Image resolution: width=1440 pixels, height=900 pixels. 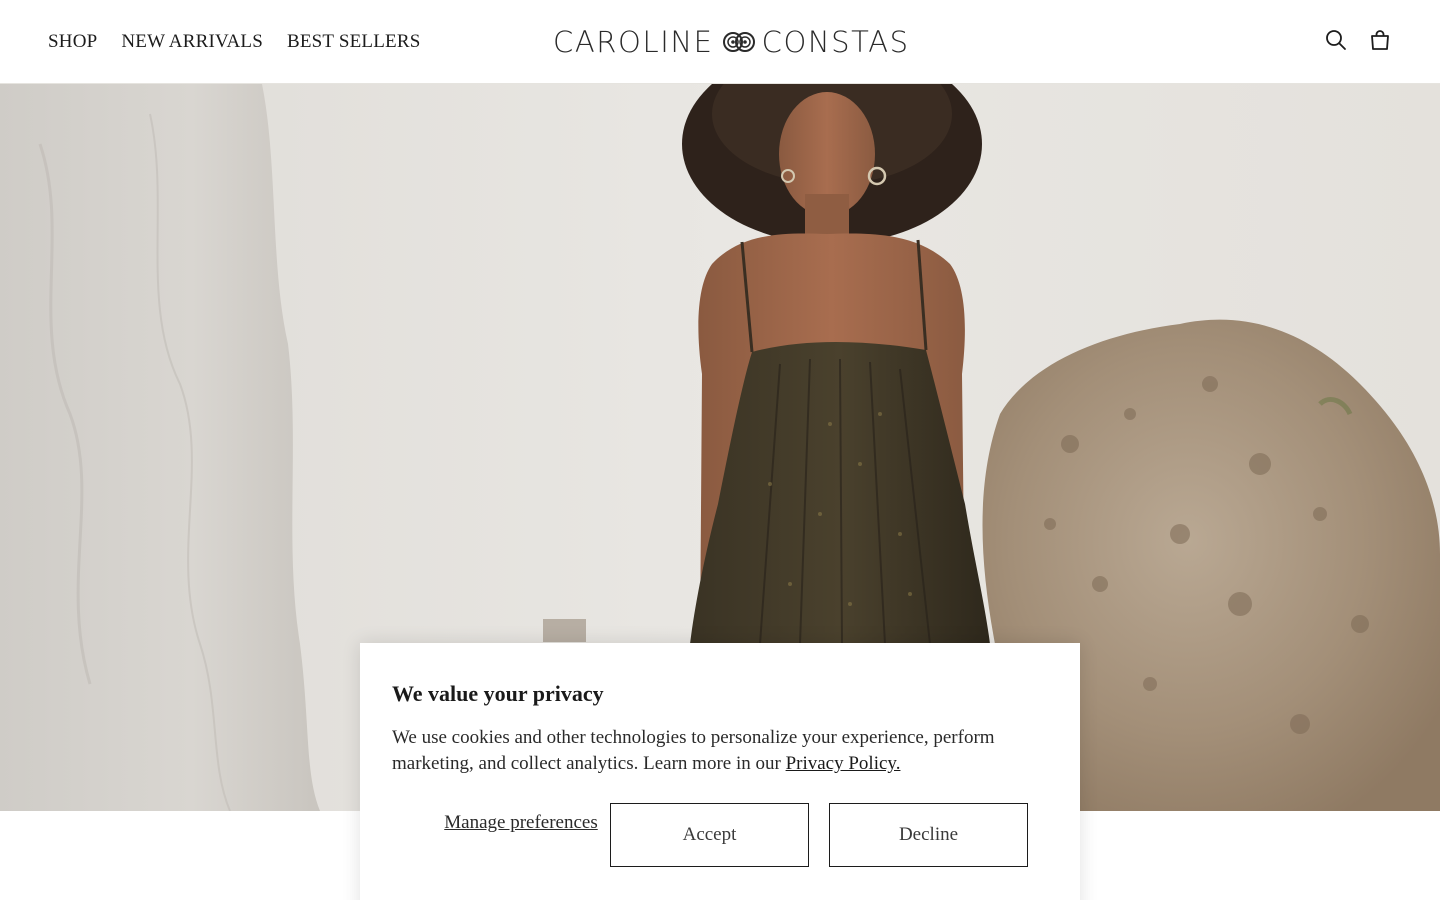 I want to click on logo-text-left: CAROLINE, so click(x=633, y=42).